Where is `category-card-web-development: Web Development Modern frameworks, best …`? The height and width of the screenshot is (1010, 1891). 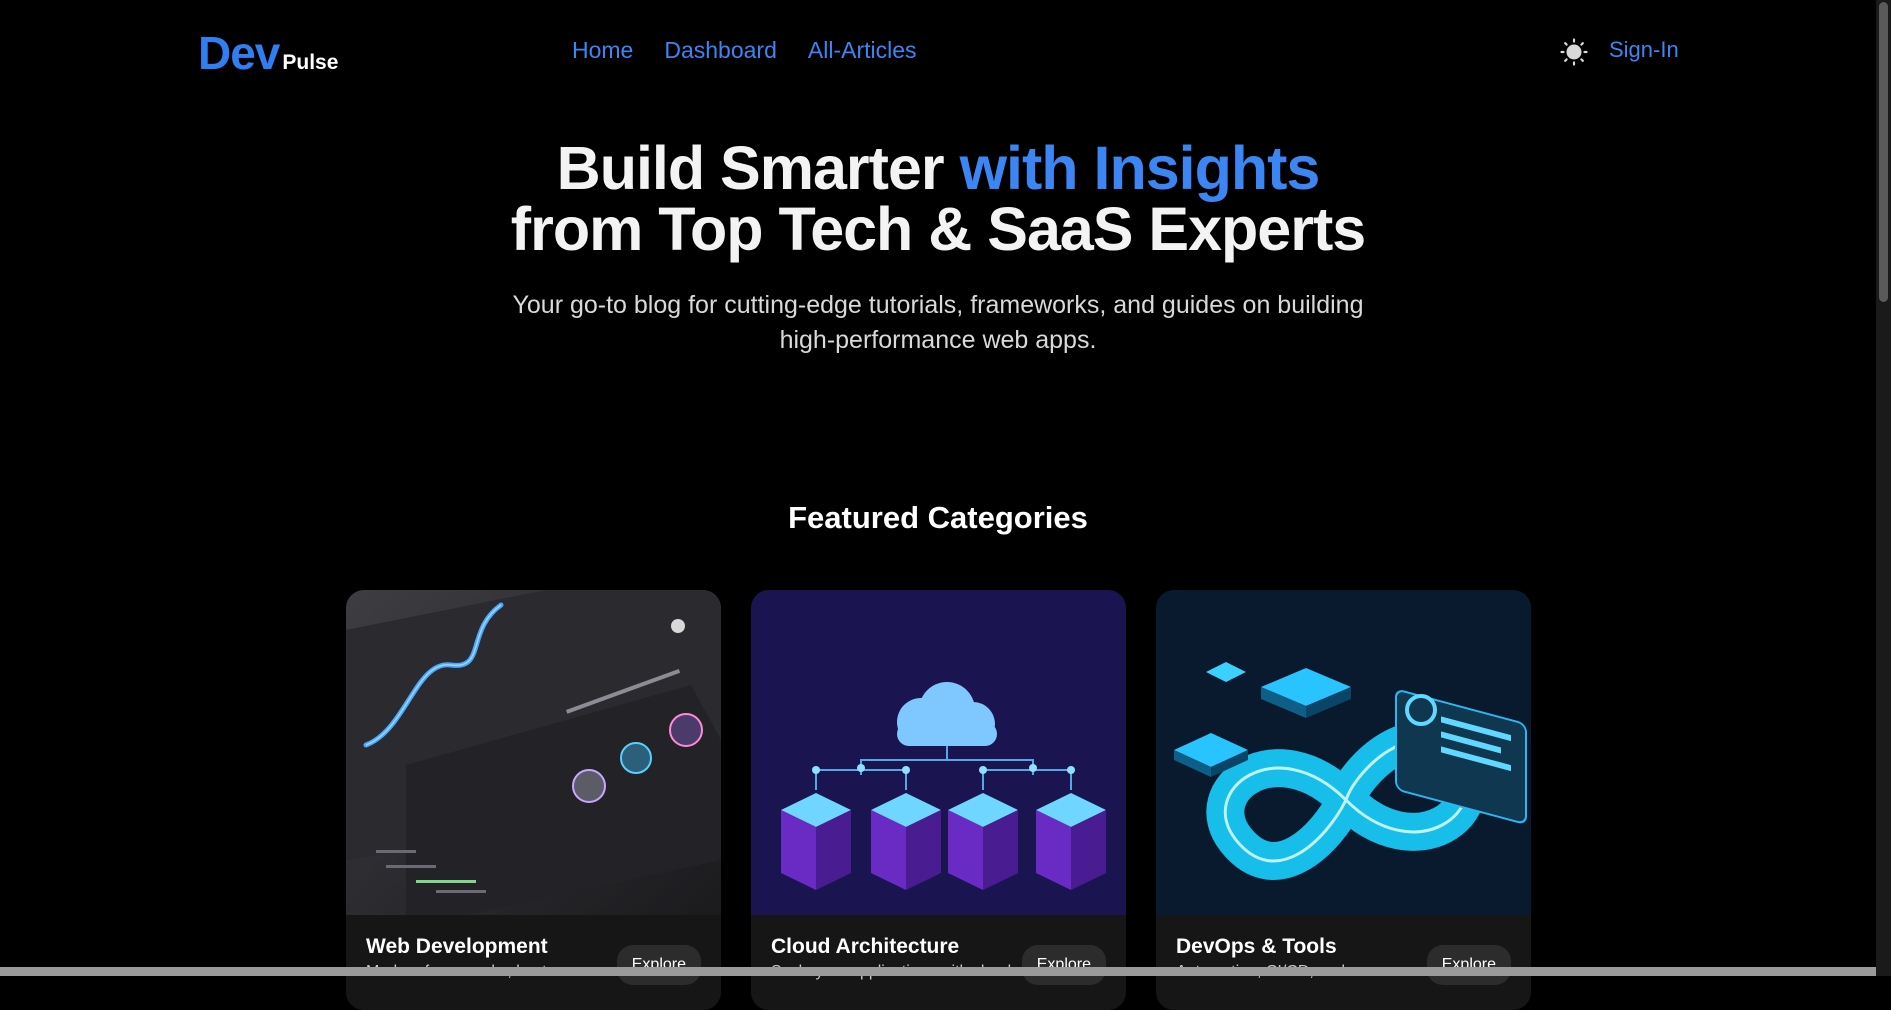
category-card-web-development: Web Development Modern frameworks, best … is located at coordinates (533, 800).